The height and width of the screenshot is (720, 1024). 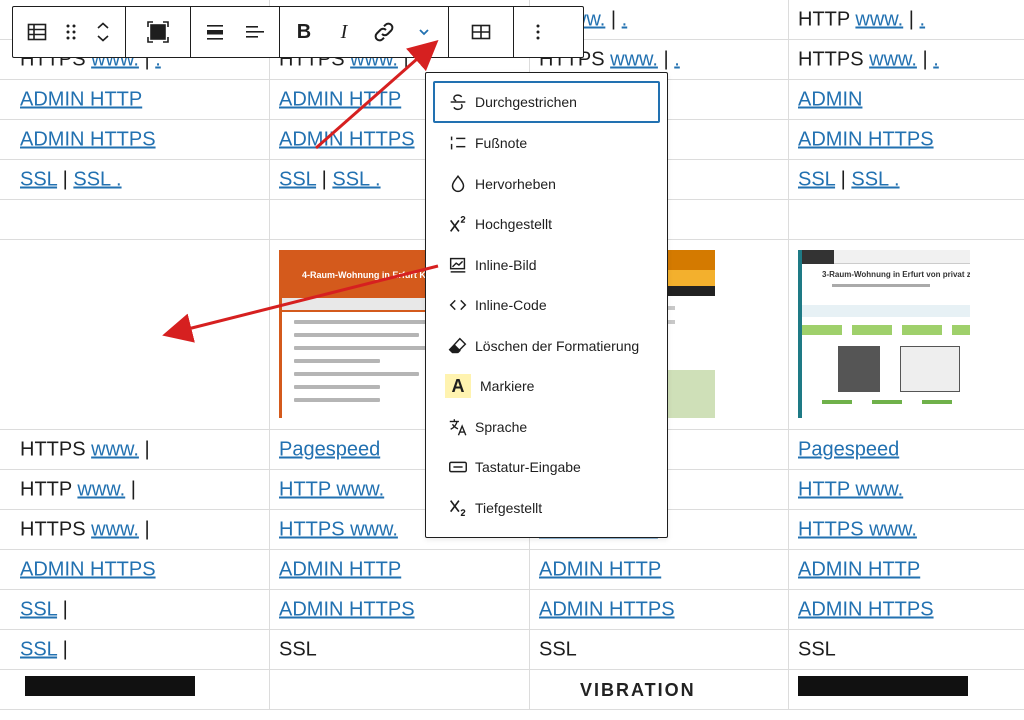 What do you see at coordinates (255, 32) in the screenshot?
I see `text-align-button` at bounding box center [255, 32].